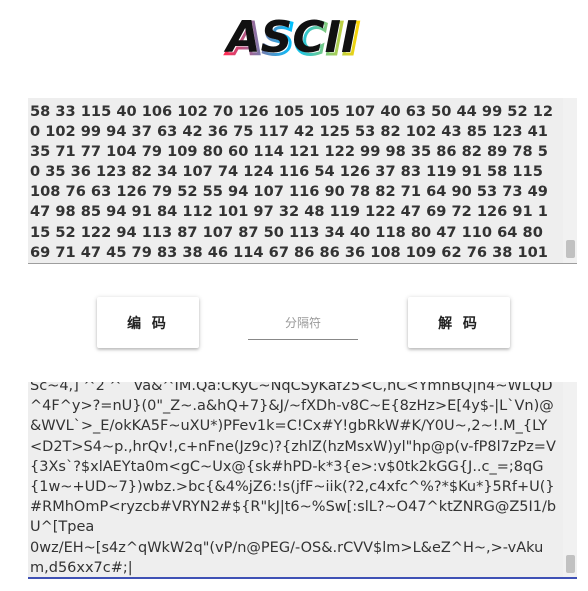 The image size is (588, 591). I want to click on ascii-logo-graphic: ASCII ASCII, so click(292, 39).